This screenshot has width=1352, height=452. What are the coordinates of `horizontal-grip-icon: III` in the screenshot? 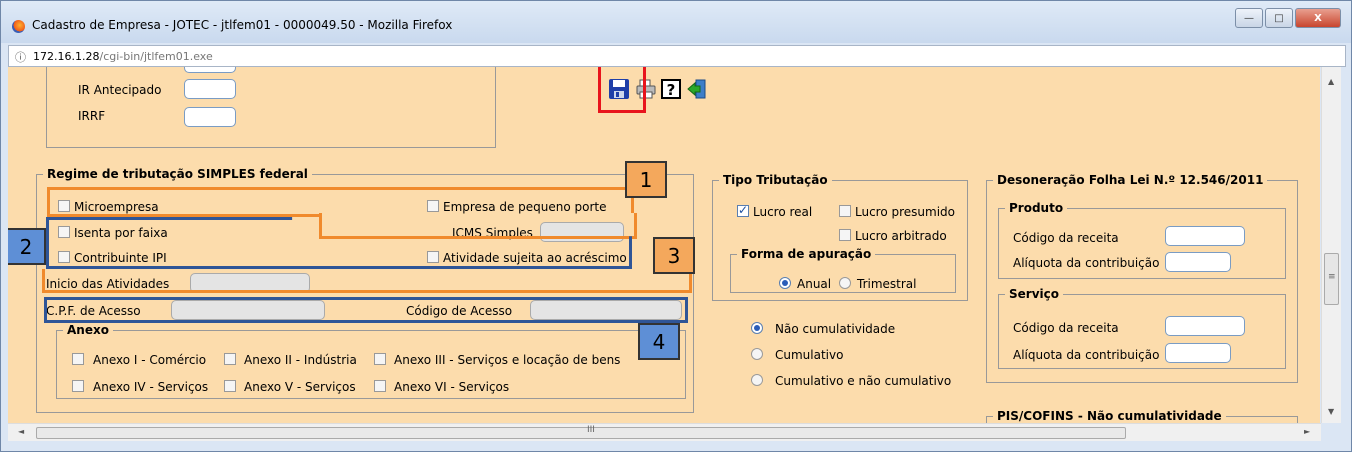 It's located at (591, 430).